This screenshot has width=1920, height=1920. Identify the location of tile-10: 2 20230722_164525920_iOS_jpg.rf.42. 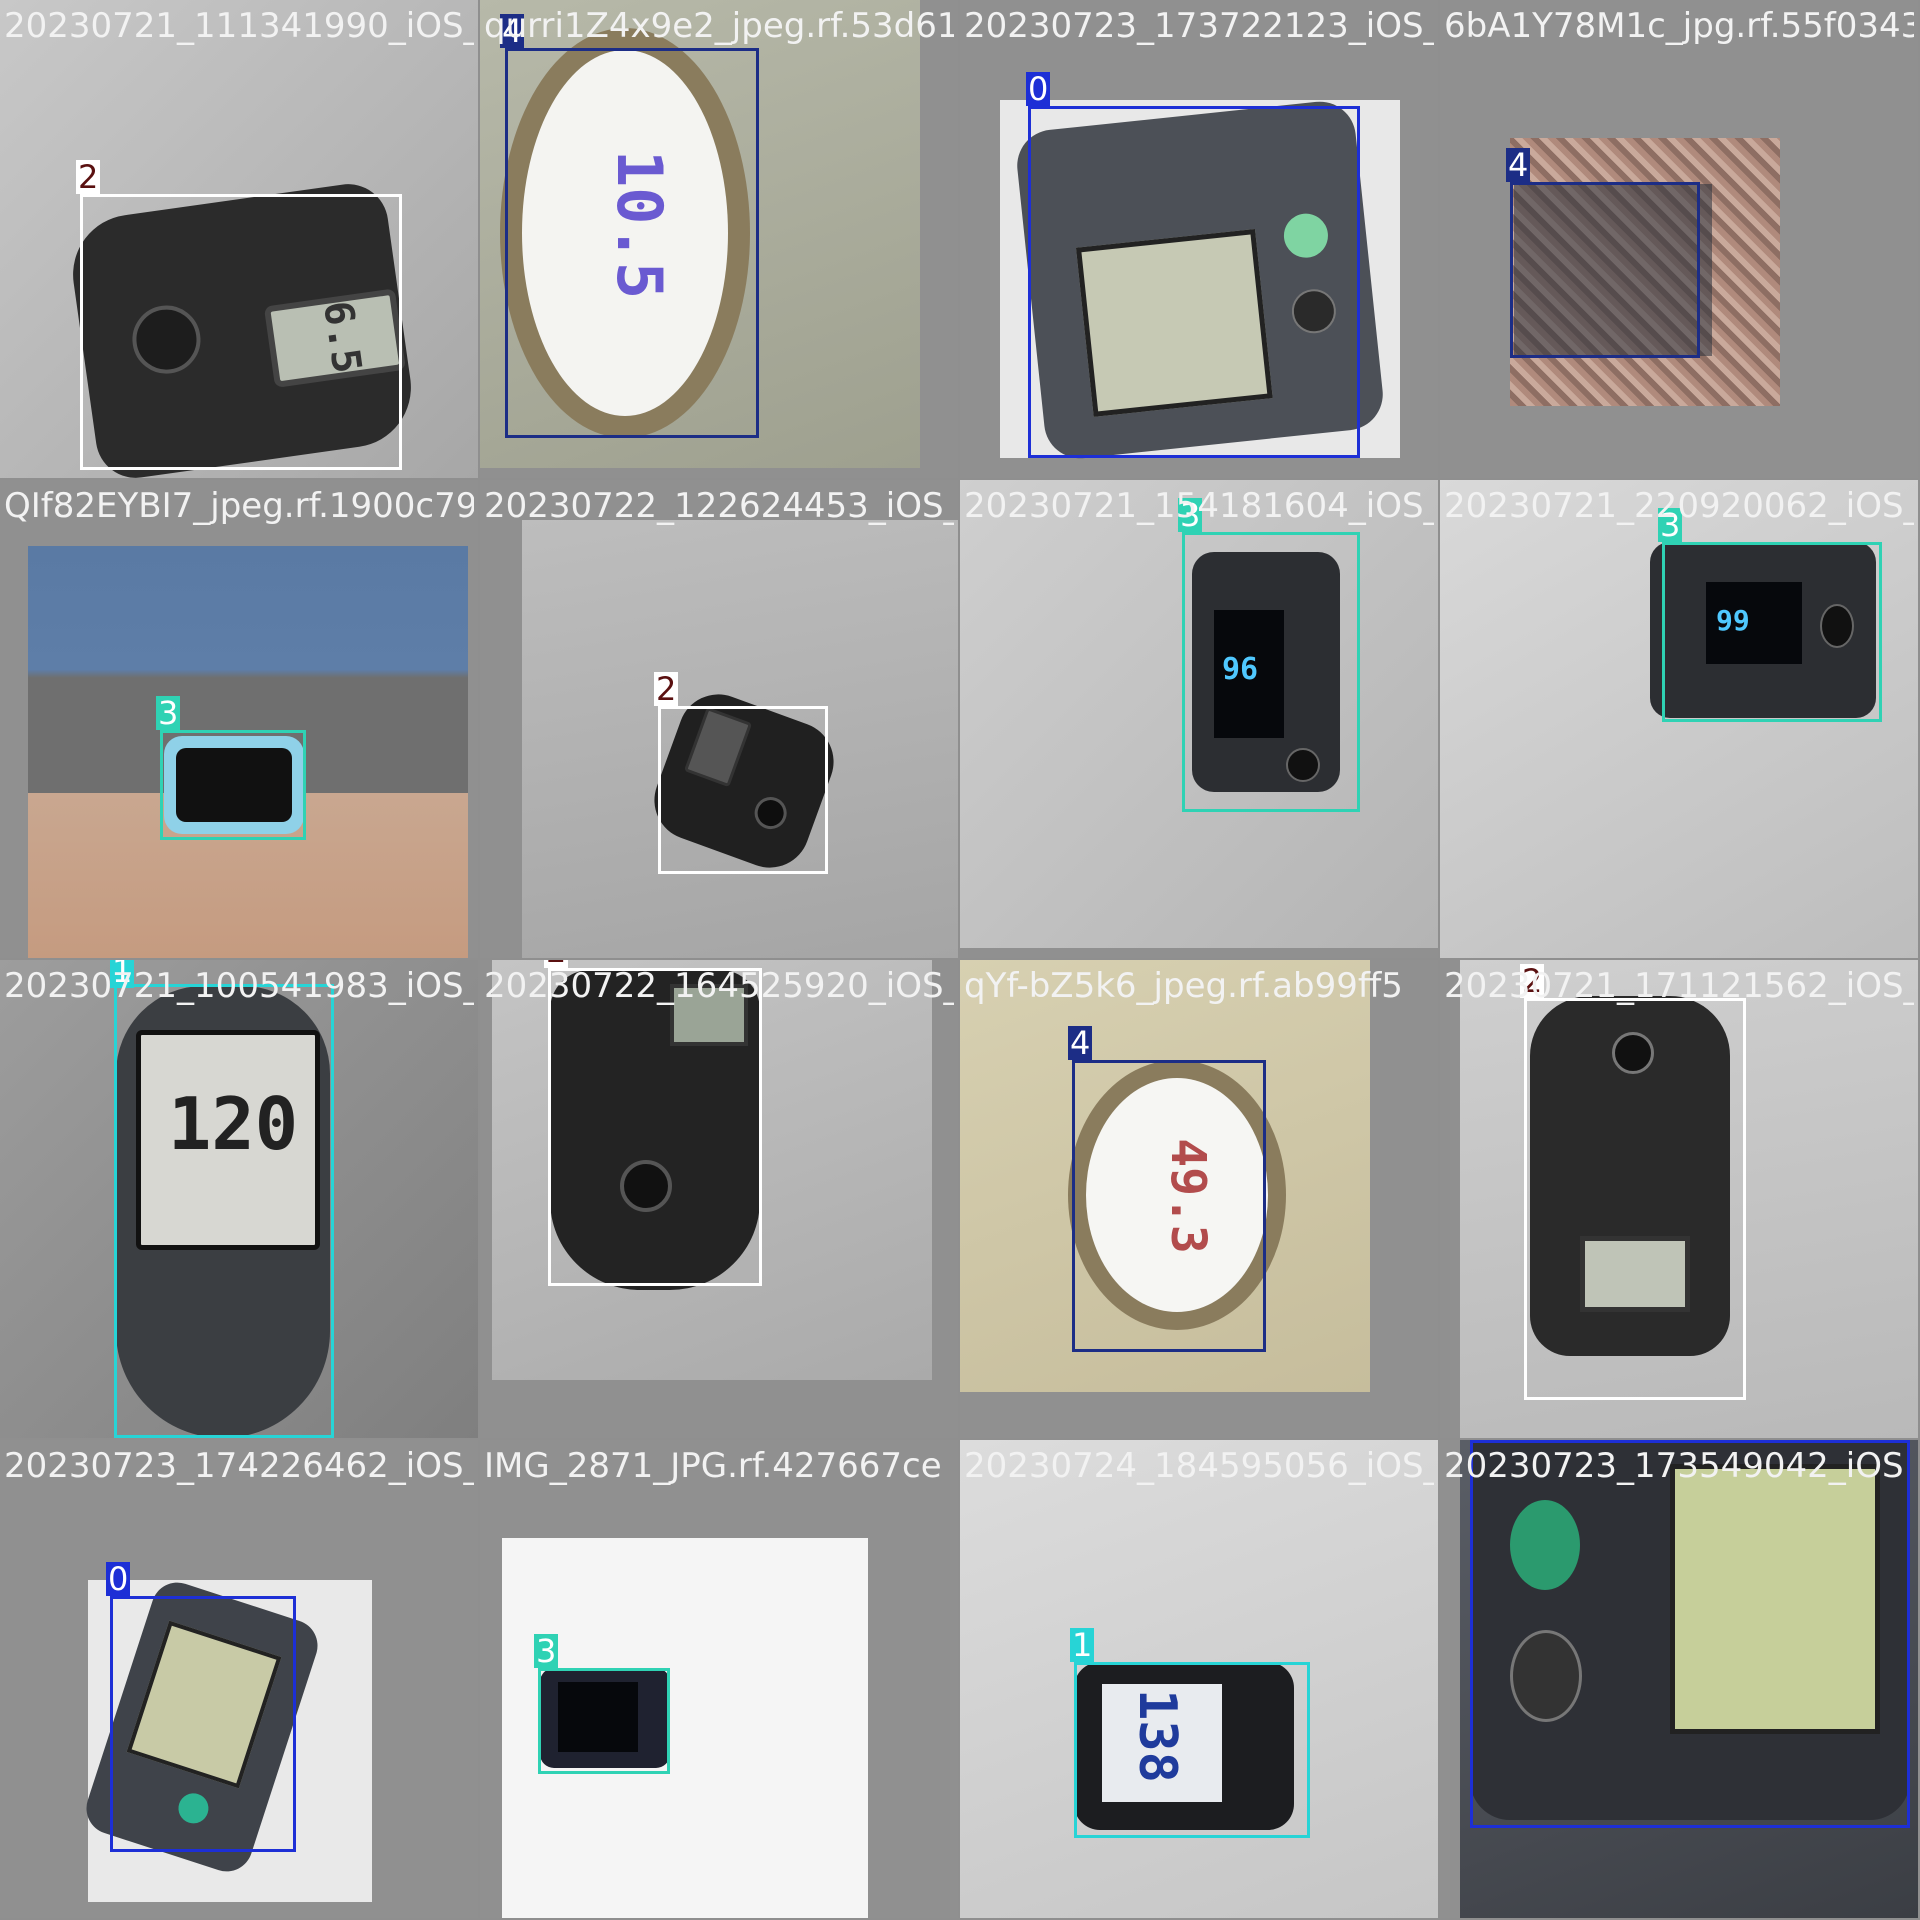
(719, 1199).